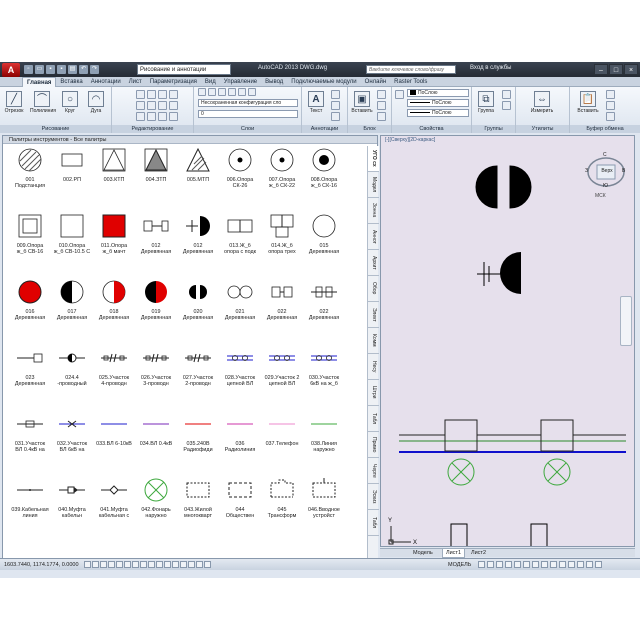  Describe the element at coordinates (198, 506) in the screenshot. I see `palette-item-dashed-rect: 043.Жилой многокварт` at that location.